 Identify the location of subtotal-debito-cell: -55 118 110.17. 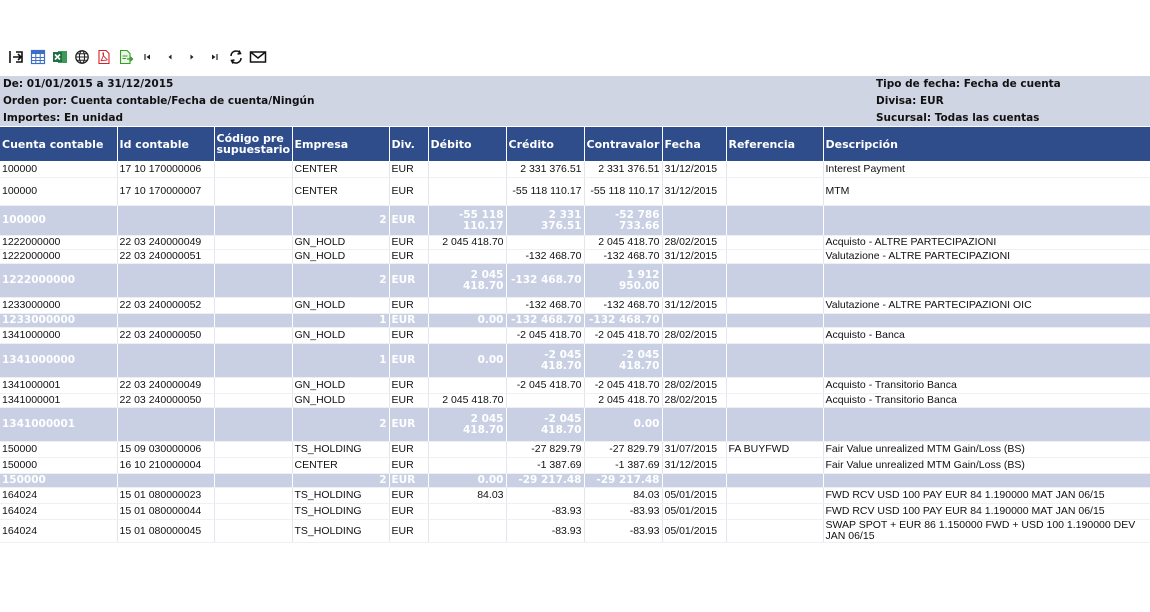
(467, 220).